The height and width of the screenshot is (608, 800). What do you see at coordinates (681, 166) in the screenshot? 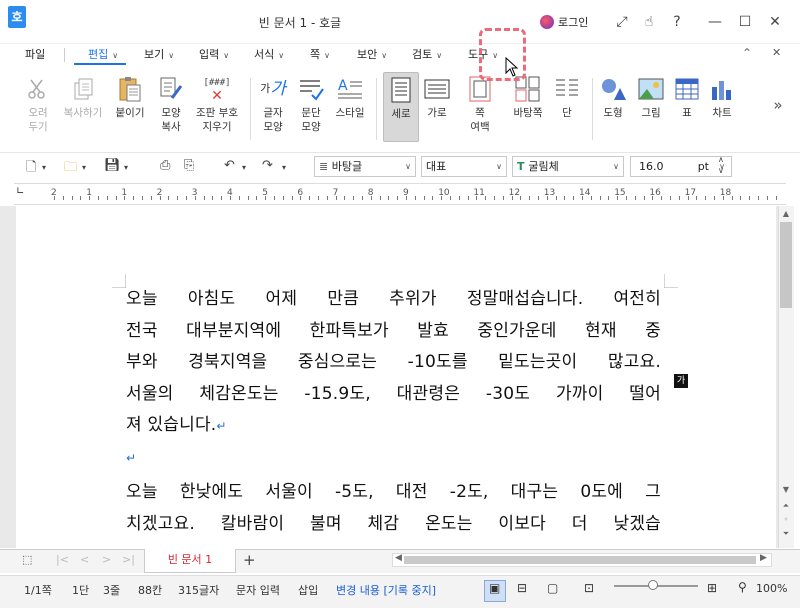
I see `font-size-input: 16.0 pt ∨` at bounding box center [681, 166].